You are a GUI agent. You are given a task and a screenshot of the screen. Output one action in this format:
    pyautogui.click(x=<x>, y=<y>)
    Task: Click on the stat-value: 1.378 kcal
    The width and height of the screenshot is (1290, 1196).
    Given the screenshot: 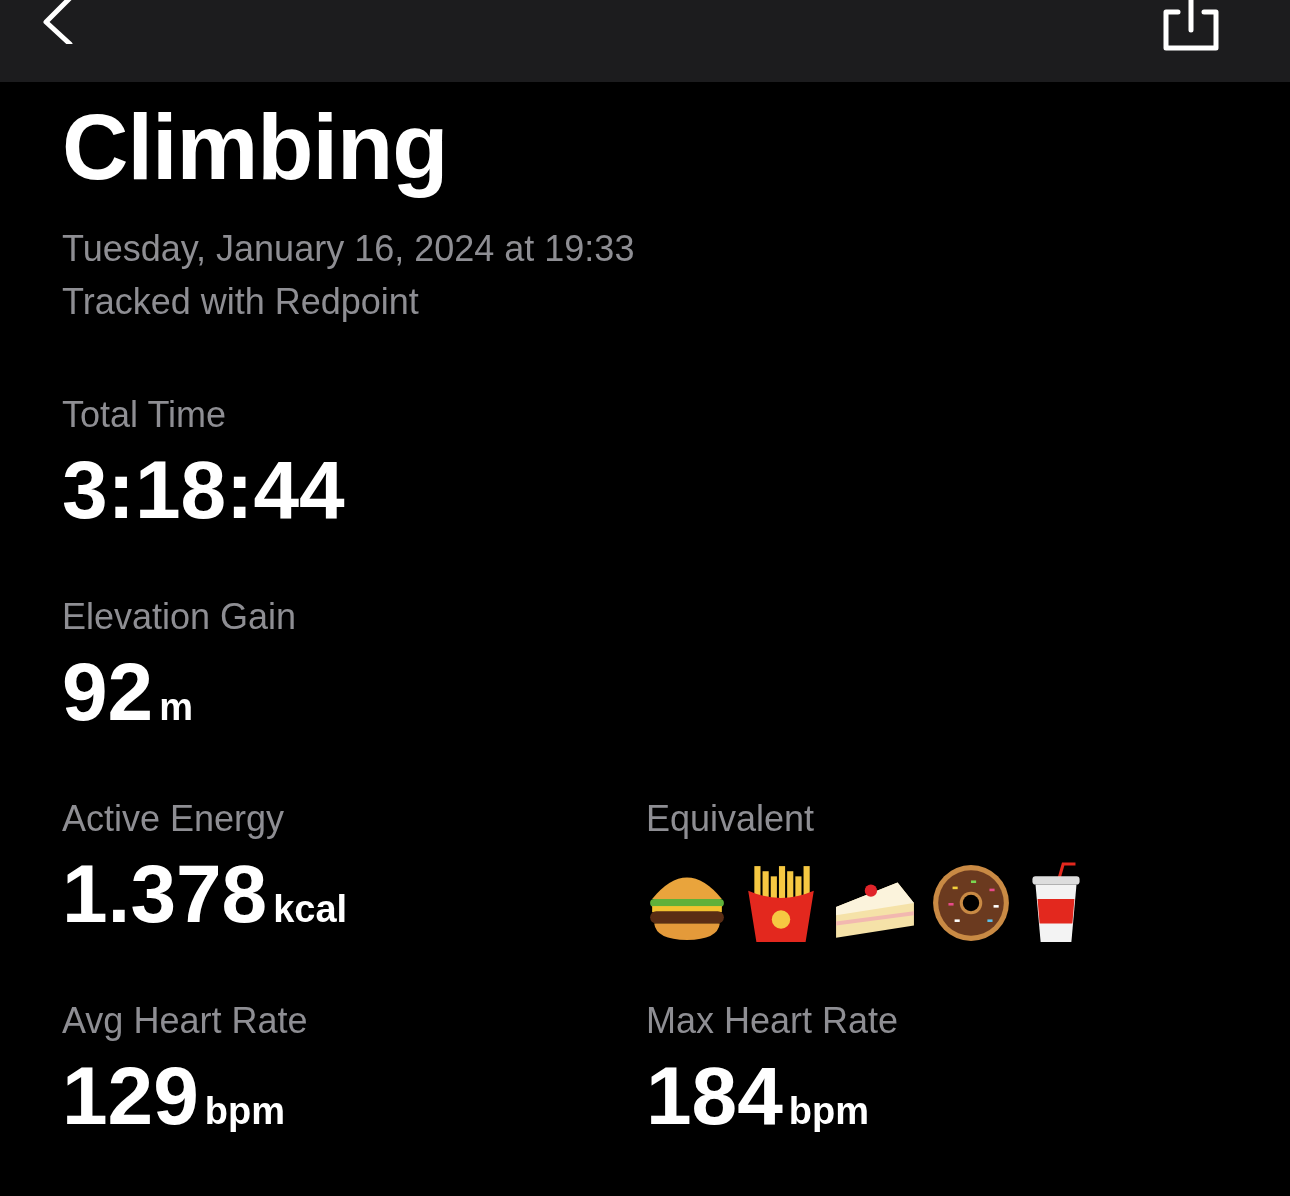 What is the action you would take?
    pyautogui.click(x=205, y=894)
    